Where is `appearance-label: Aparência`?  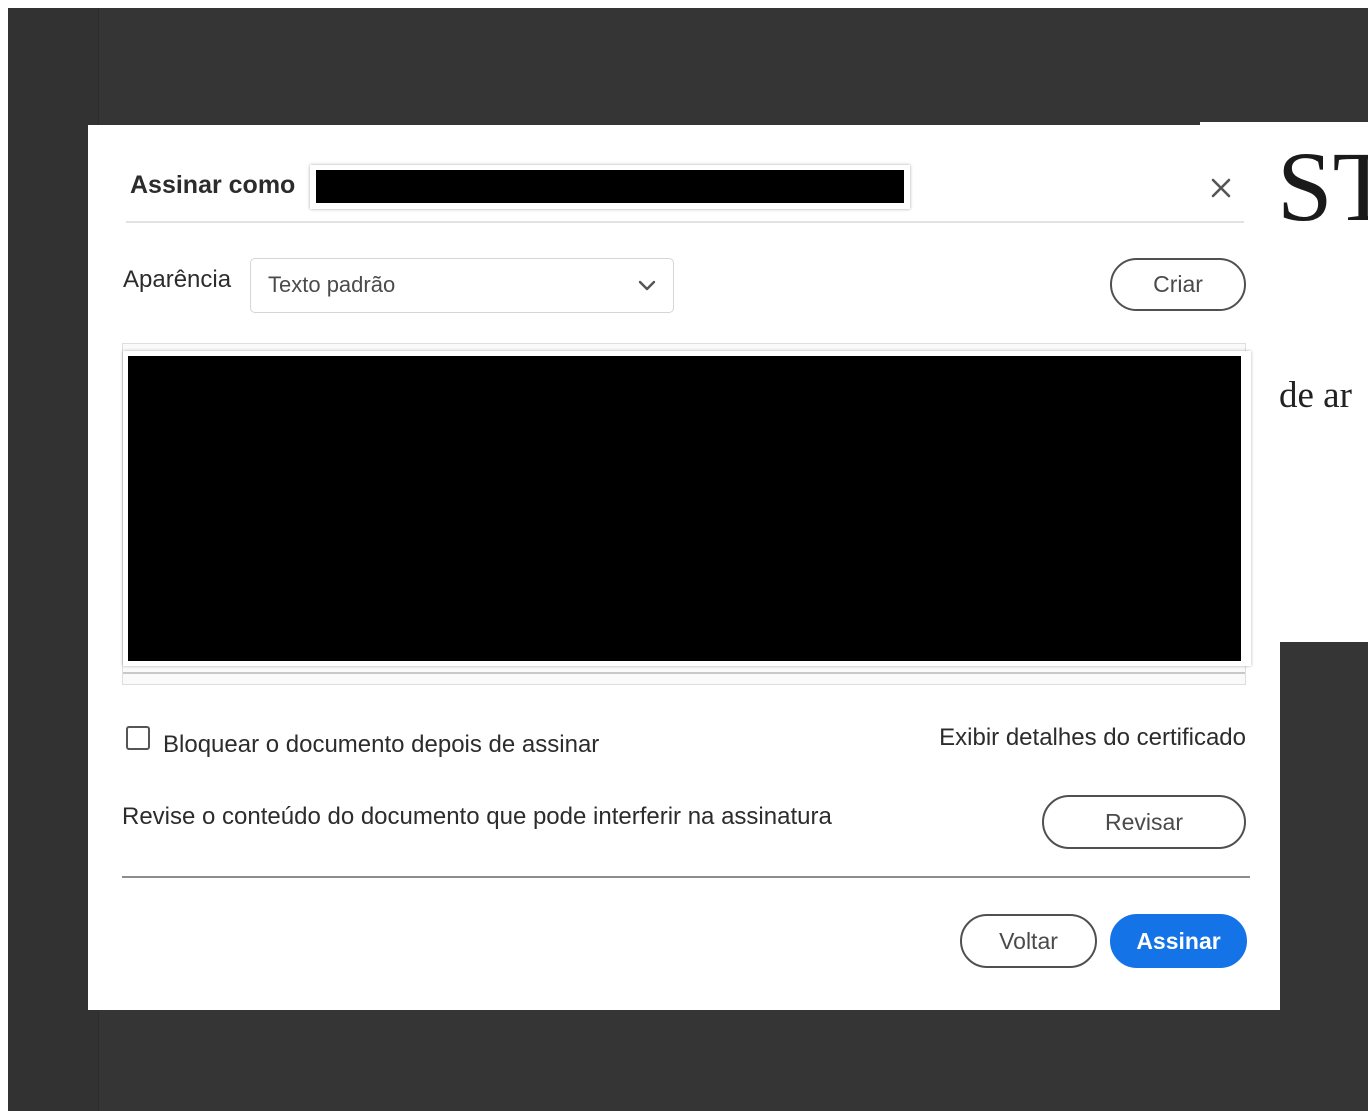
appearance-label: Aparência is located at coordinates (177, 279).